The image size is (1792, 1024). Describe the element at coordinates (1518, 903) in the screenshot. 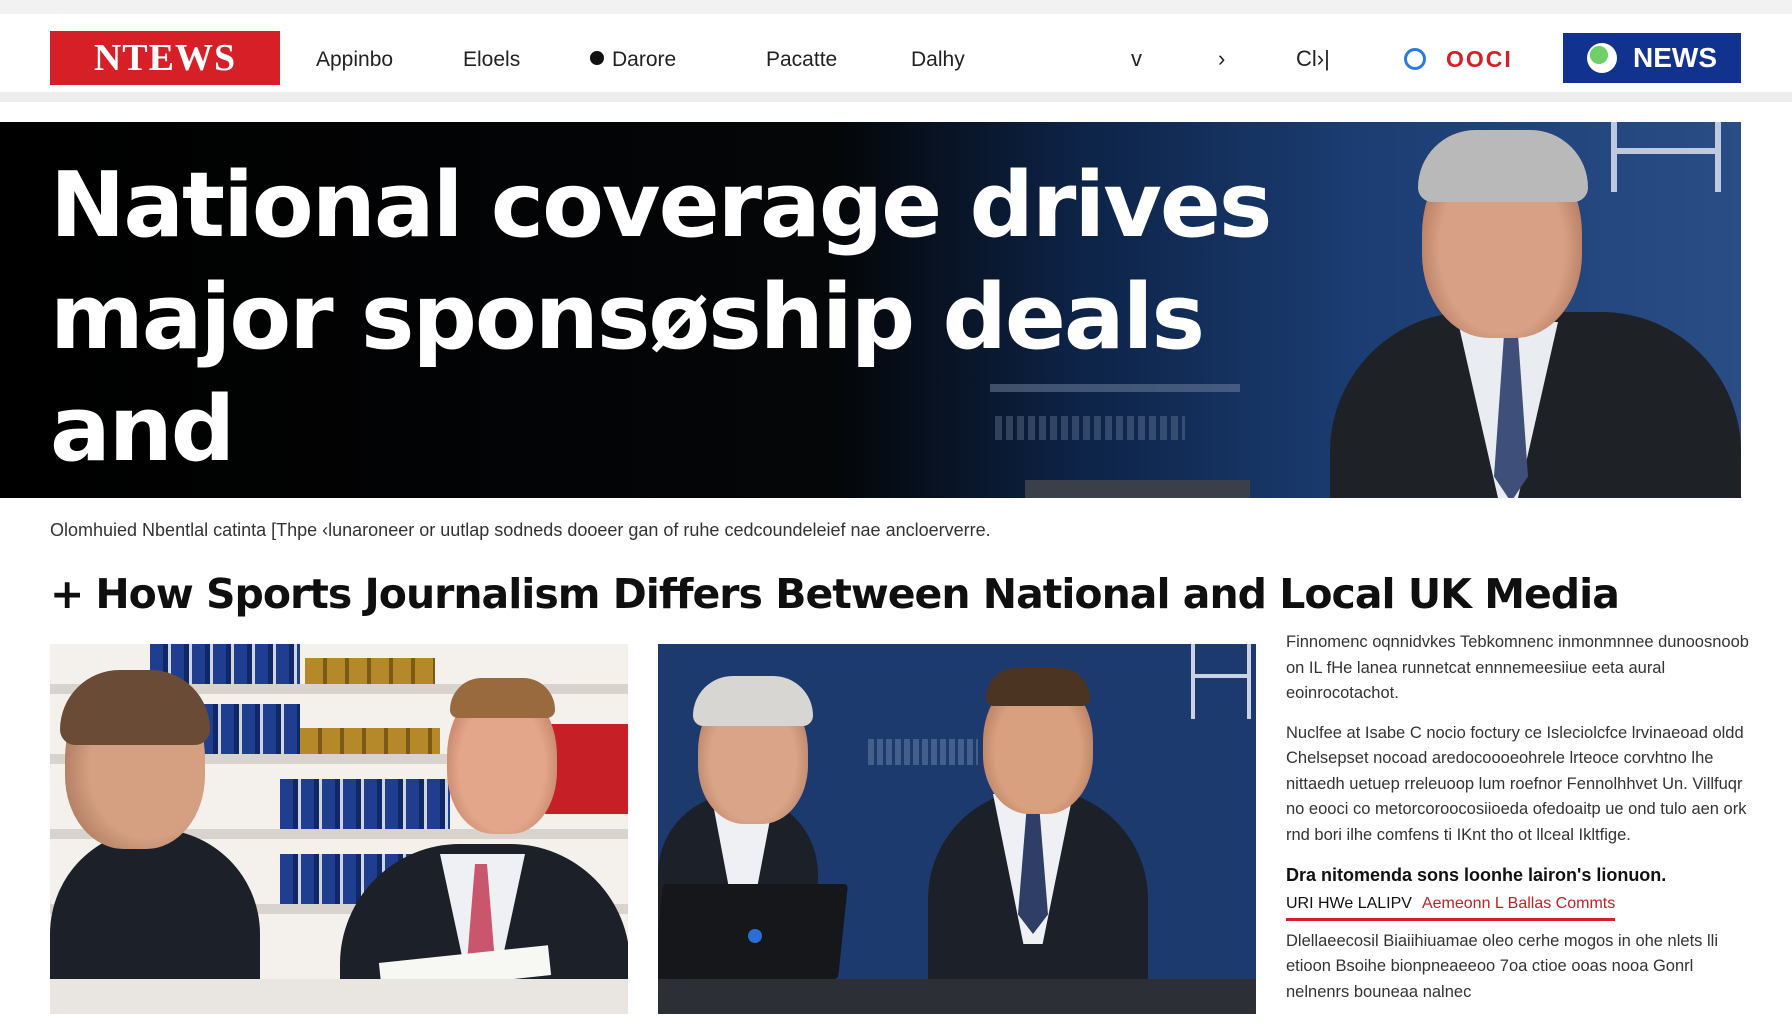

I see `sidebar-link-tail: Aemeonn L Ballas Commts` at that location.